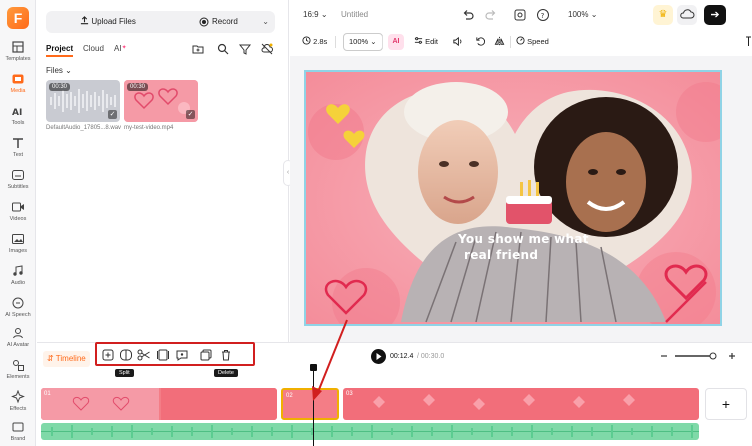 This screenshot has width=752, height=446. What do you see at coordinates (748, 41) in the screenshot?
I see `more-tools-icon` at bounding box center [748, 41].